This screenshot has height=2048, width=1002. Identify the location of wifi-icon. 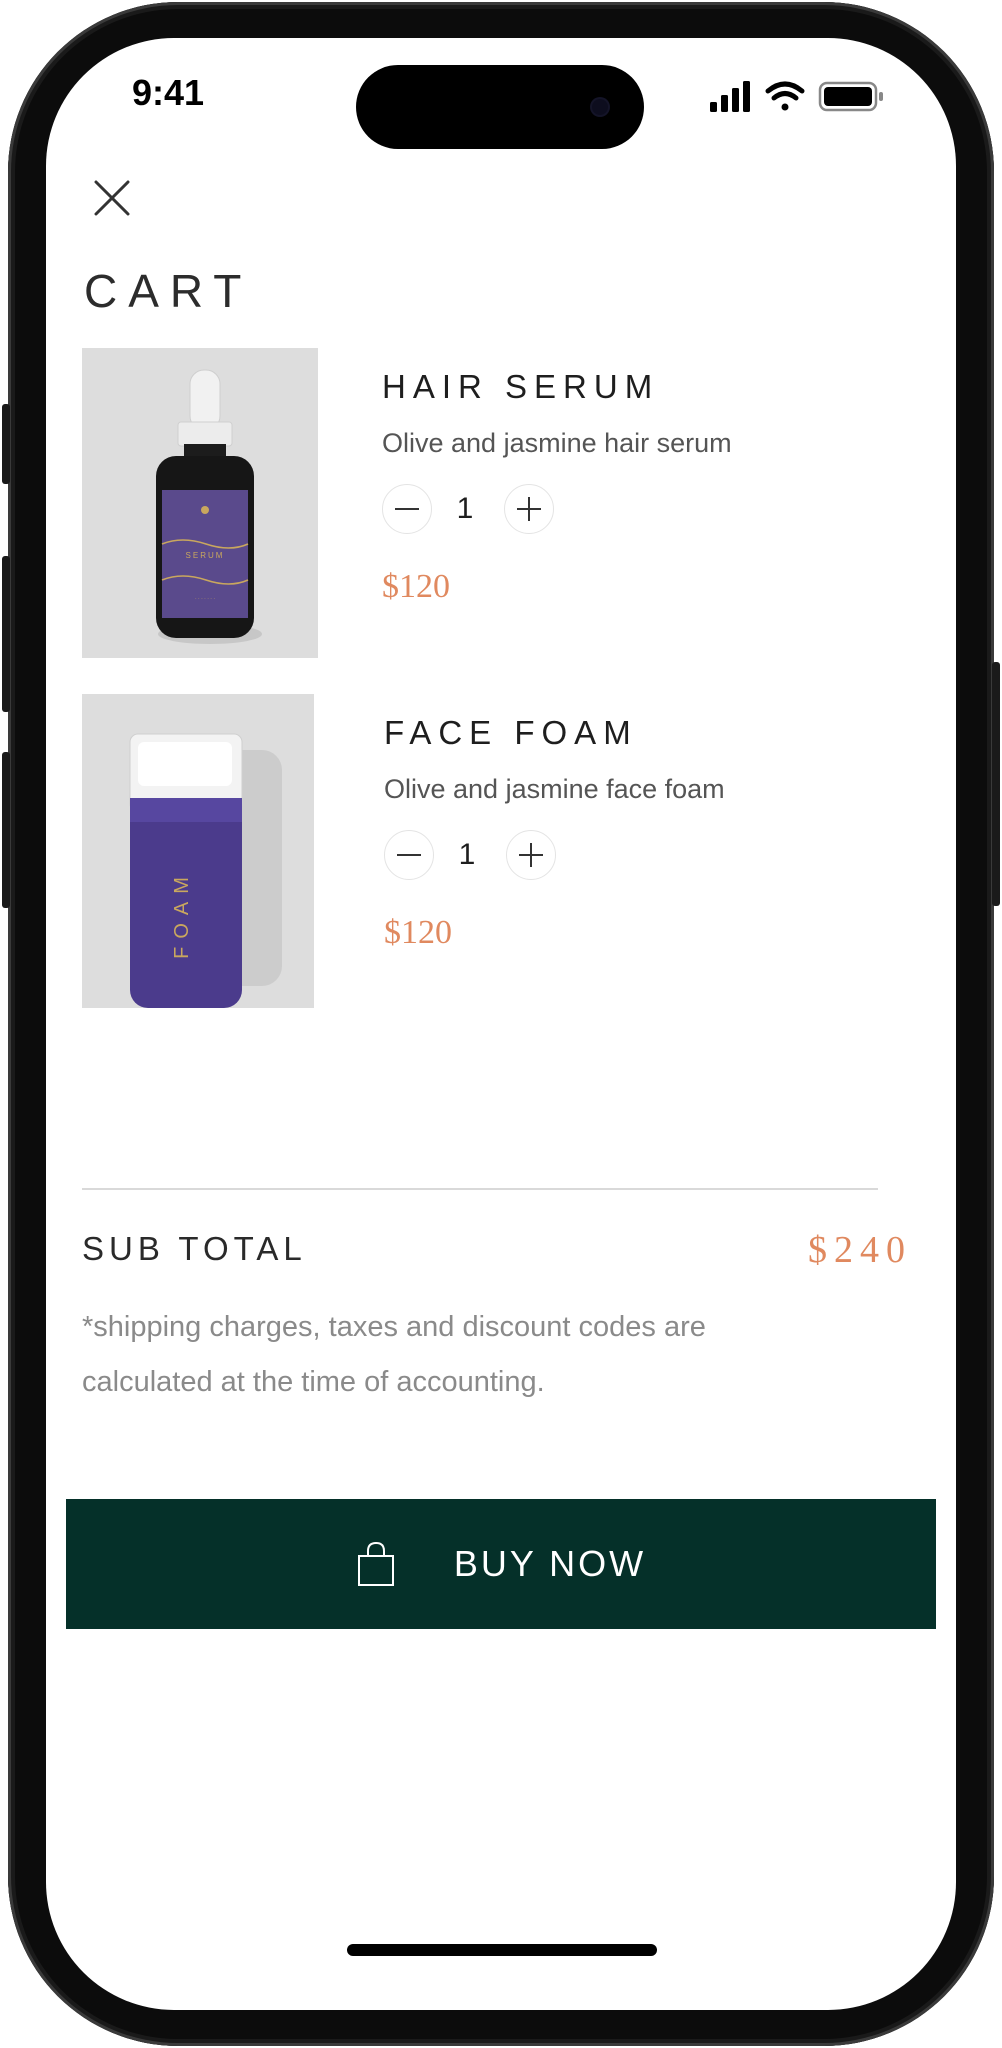
(785, 96).